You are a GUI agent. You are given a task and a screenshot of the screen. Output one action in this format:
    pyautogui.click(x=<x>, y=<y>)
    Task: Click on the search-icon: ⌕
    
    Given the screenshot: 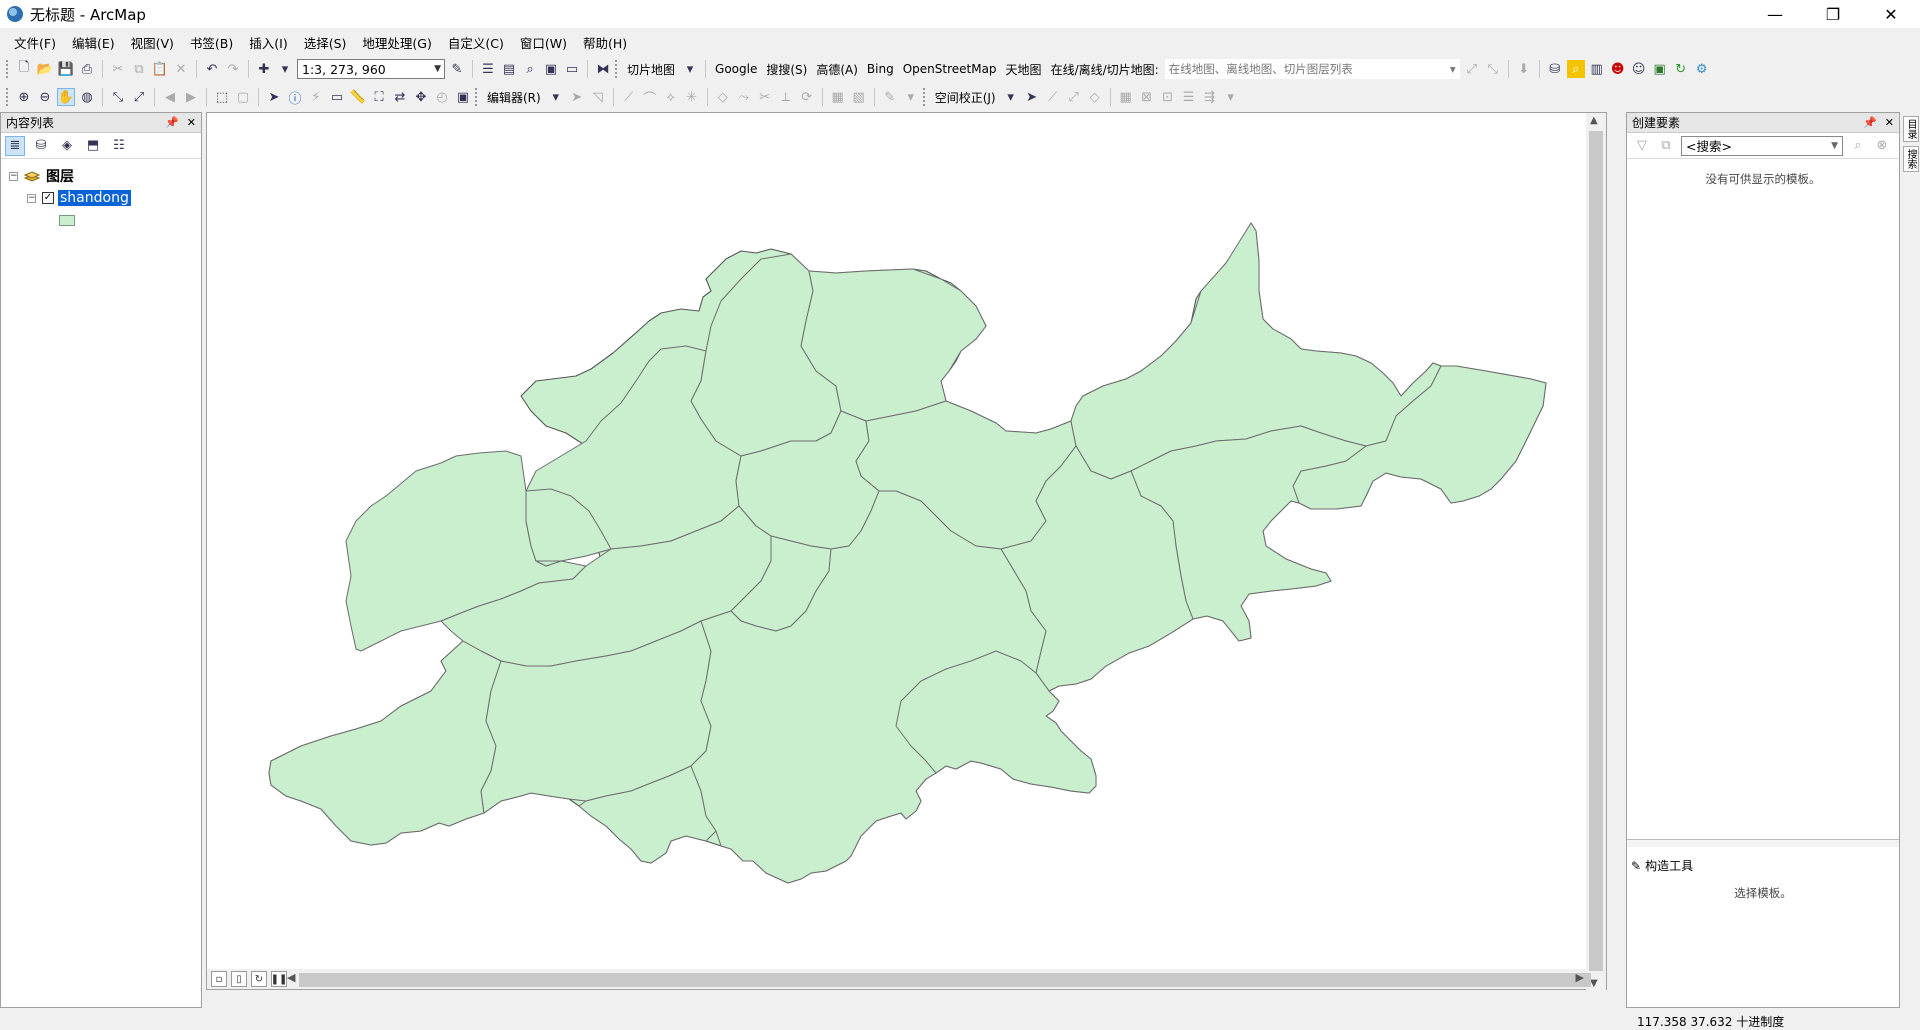 What is the action you would take?
    pyautogui.click(x=1858, y=146)
    